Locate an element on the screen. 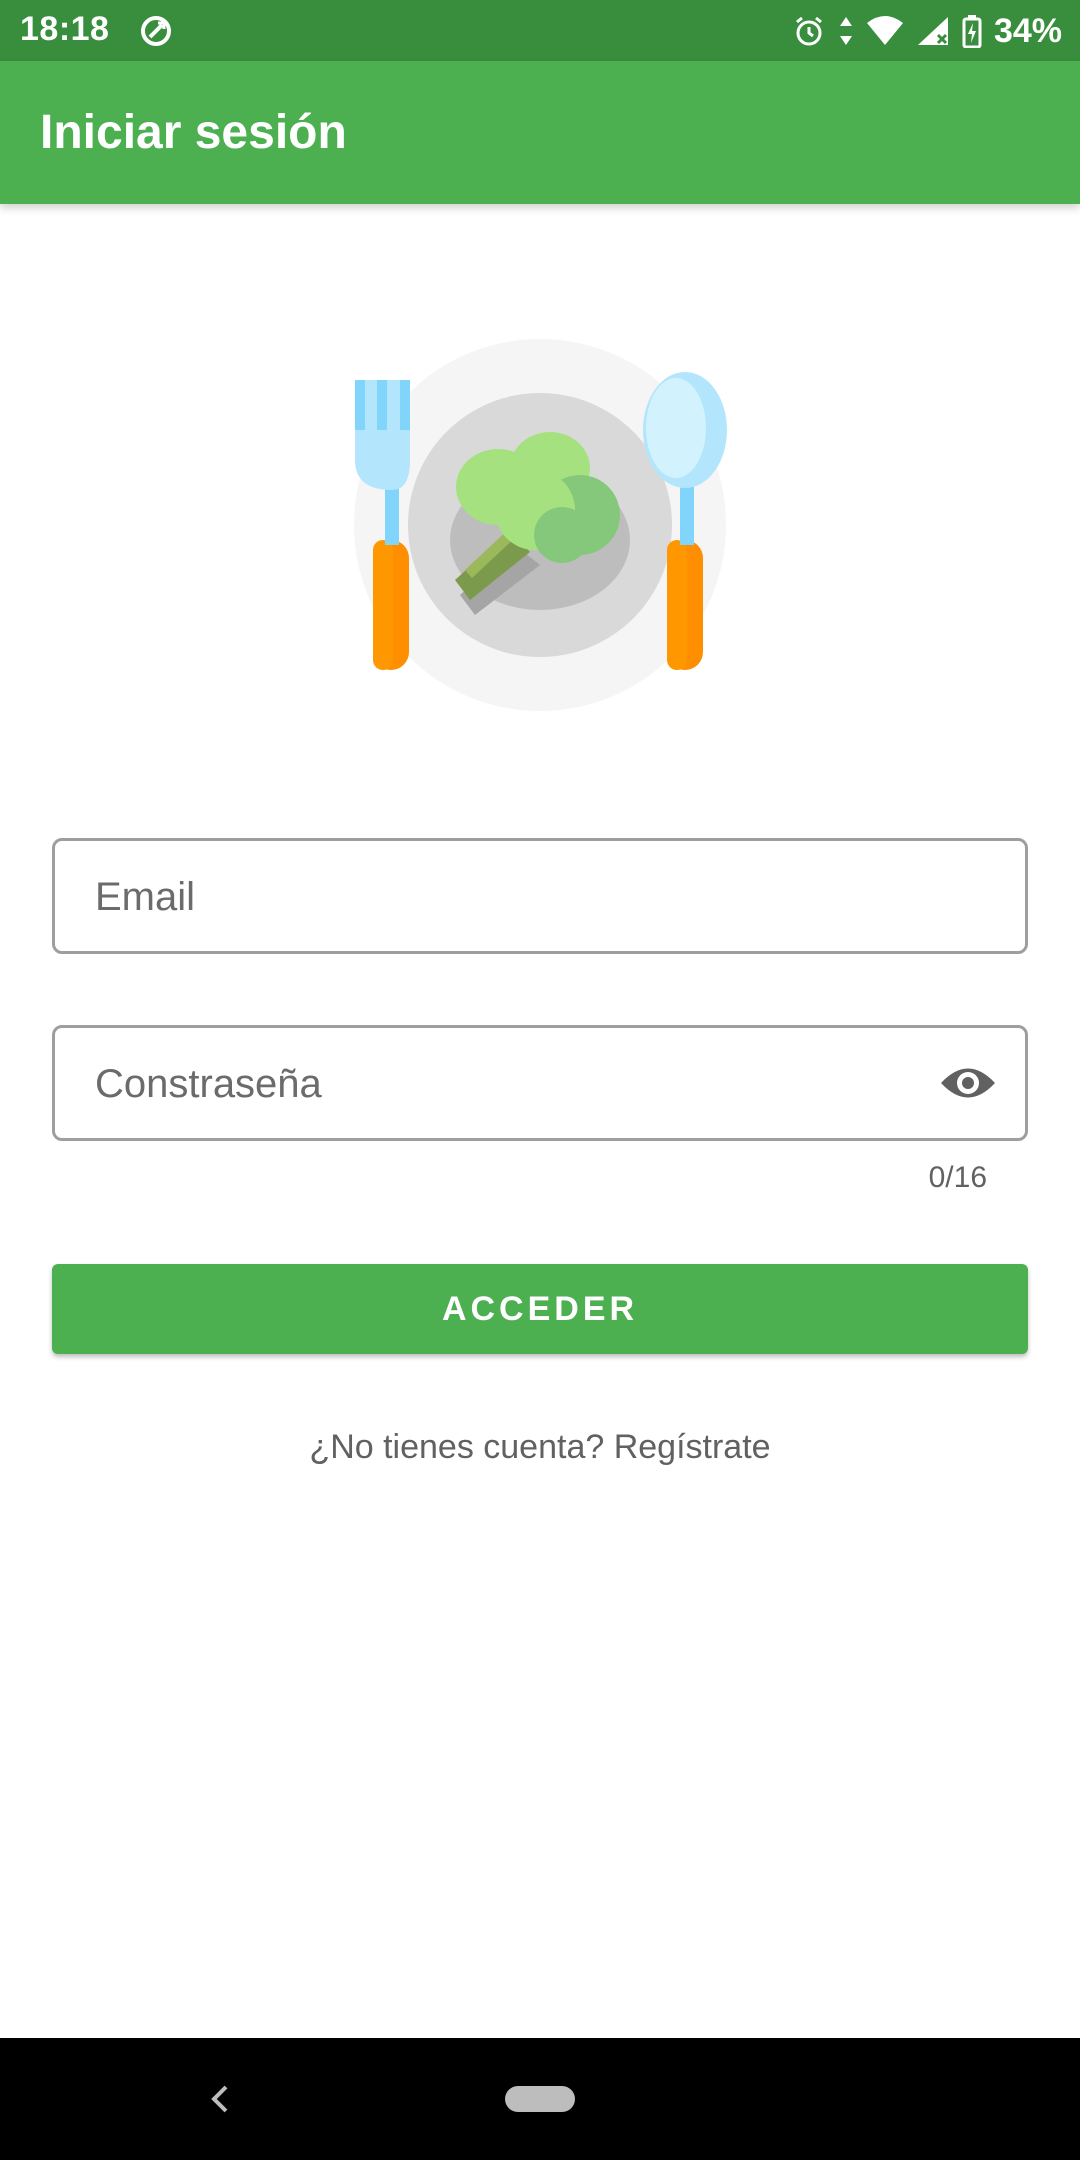  home-pill-icon is located at coordinates (540, 2099).